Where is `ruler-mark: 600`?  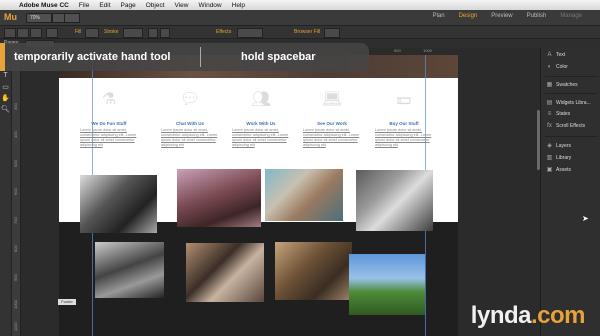
ruler-mark: 600 is located at coordinates (15, 191).